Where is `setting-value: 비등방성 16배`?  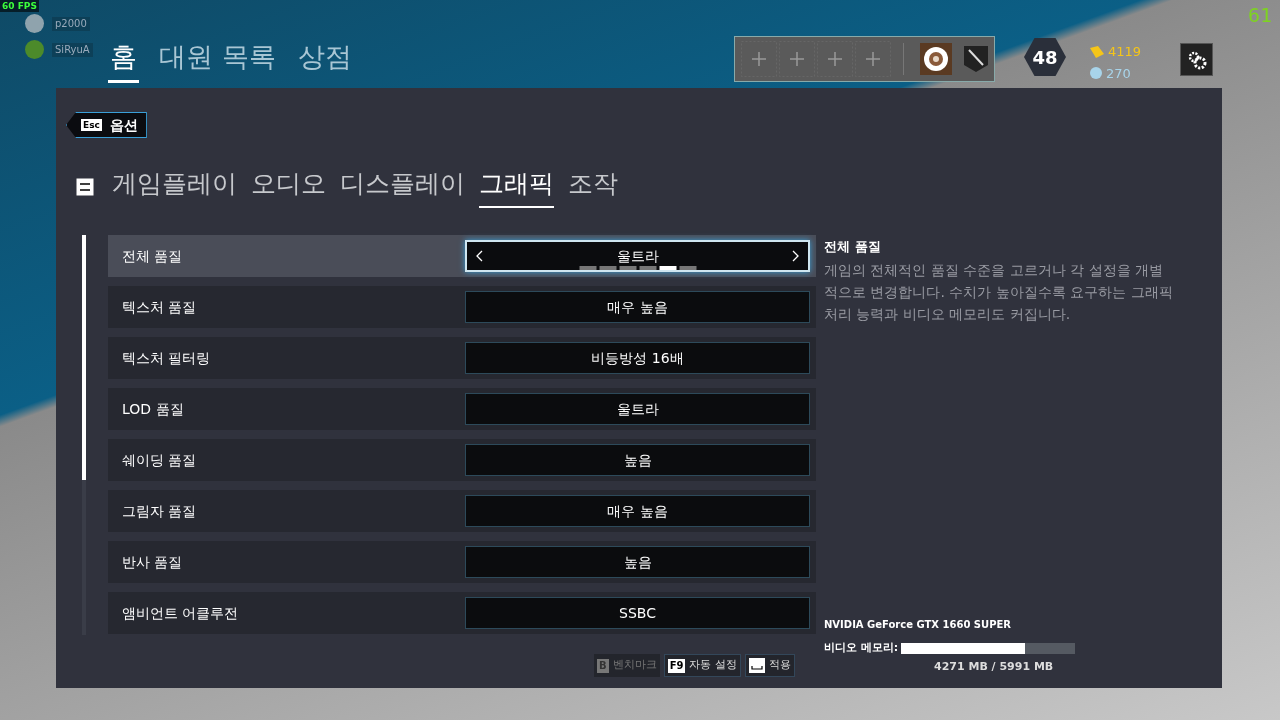 setting-value: 비등방성 16배 is located at coordinates (637, 358).